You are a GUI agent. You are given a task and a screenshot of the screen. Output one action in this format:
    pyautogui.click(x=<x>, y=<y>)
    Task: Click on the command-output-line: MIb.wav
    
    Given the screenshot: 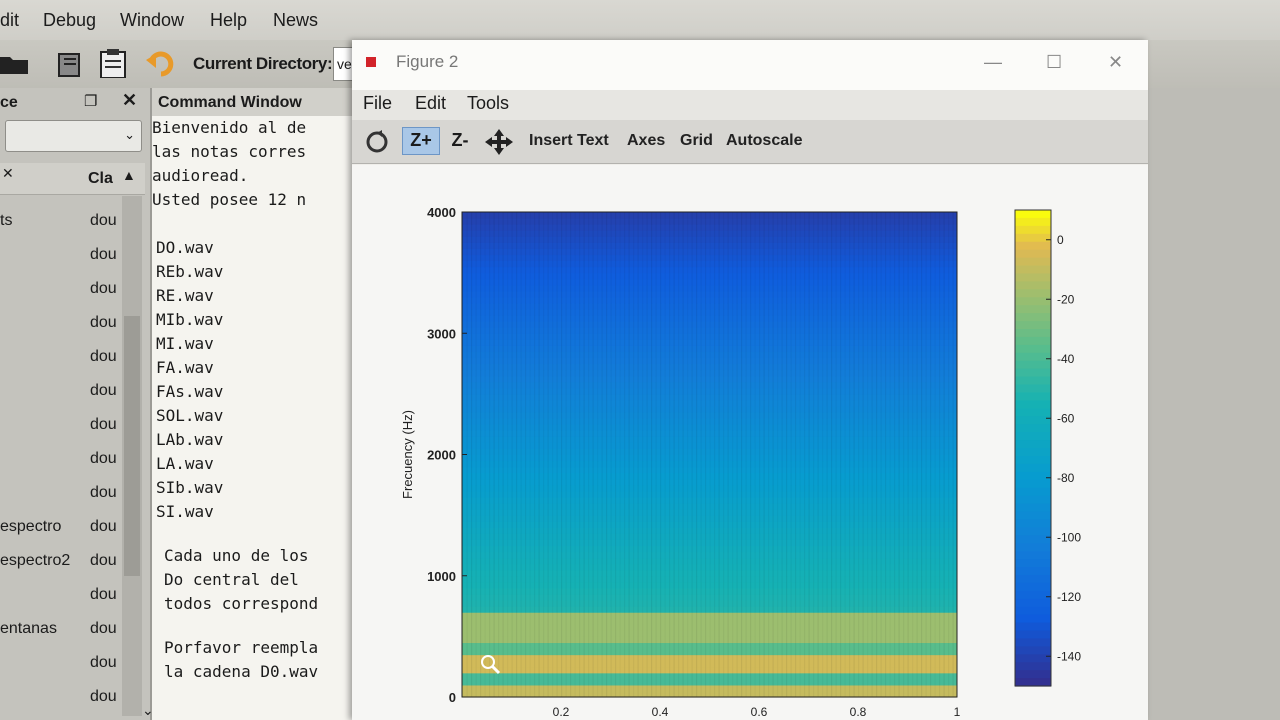 What is the action you would take?
    pyautogui.click(x=190, y=319)
    